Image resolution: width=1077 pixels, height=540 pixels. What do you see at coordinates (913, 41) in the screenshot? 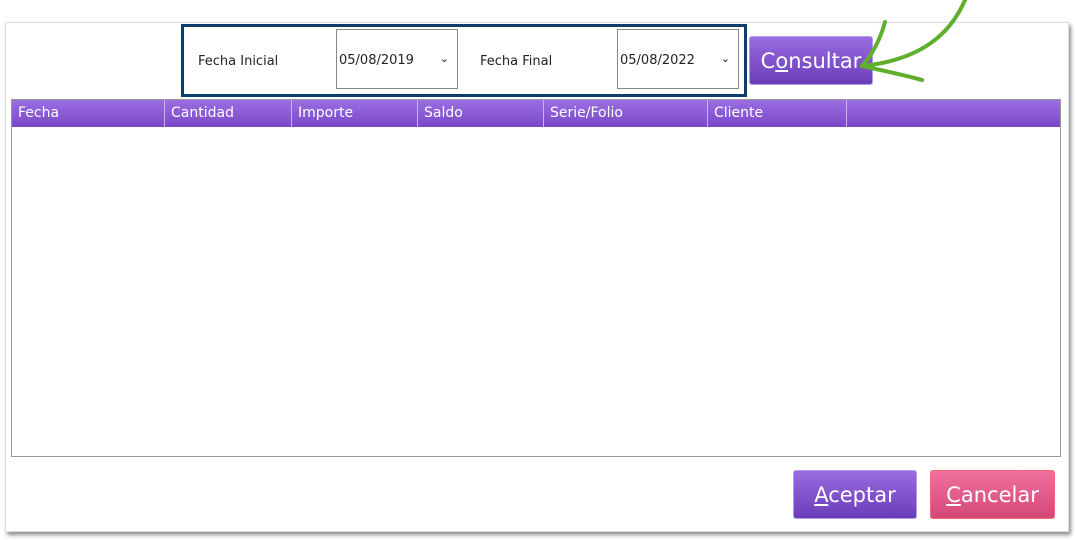
I see `green-arrow-icon` at bounding box center [913, 41].